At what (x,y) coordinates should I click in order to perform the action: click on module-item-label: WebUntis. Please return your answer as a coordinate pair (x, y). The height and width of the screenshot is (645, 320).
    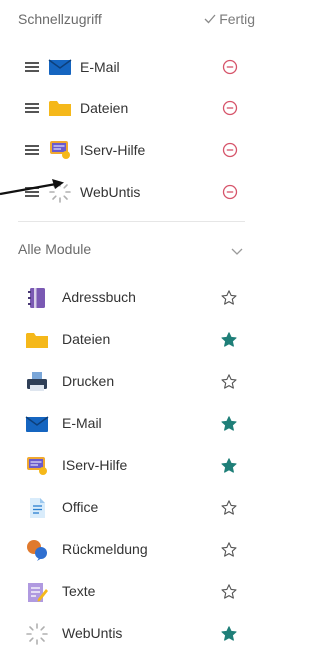
    Looking at the image, I should click on (92, 633).